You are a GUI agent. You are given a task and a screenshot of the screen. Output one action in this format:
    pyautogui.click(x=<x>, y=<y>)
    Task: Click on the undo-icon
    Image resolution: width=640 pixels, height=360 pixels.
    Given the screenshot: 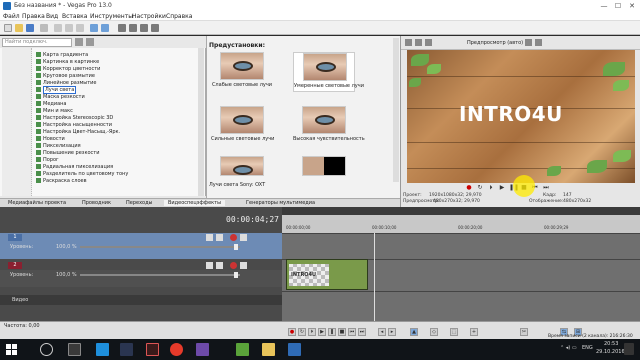 What is the action you would take?
    pyautogui.click(x=94, y=28)
    